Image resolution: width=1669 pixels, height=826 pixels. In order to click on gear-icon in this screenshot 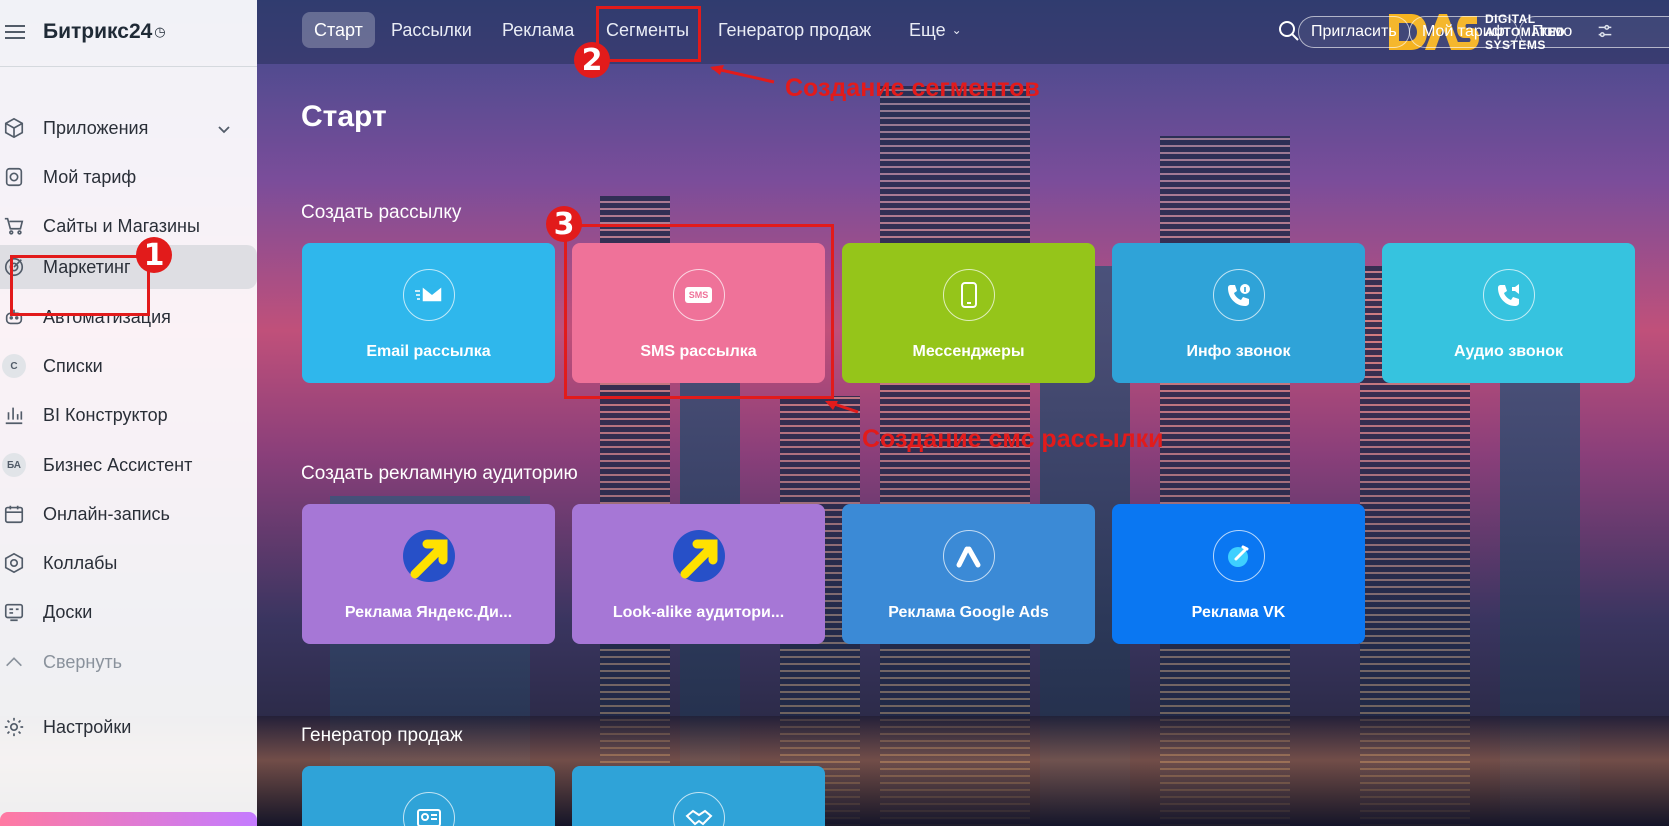, I will do `click(14, 727)`.